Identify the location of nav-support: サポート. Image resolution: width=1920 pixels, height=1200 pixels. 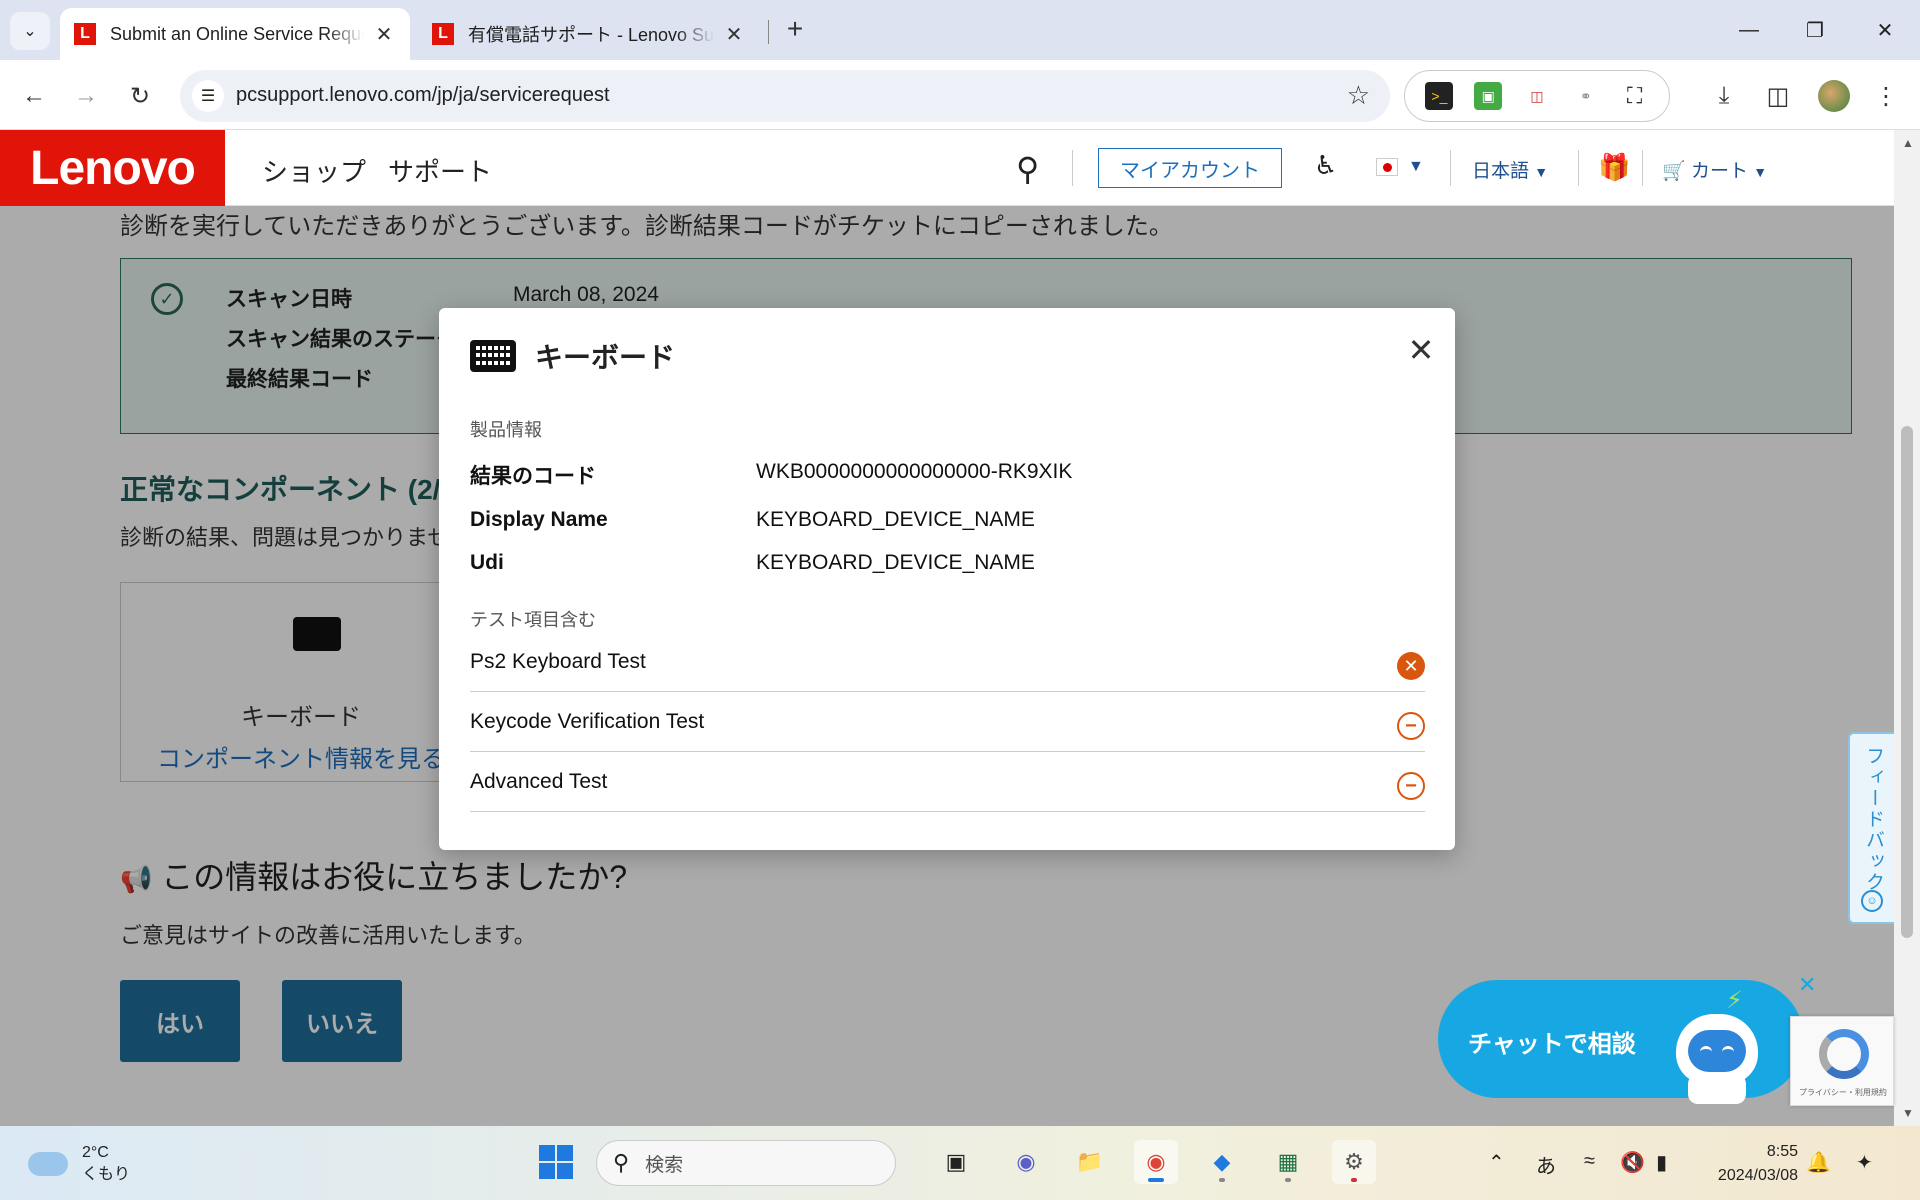
(440, 170).